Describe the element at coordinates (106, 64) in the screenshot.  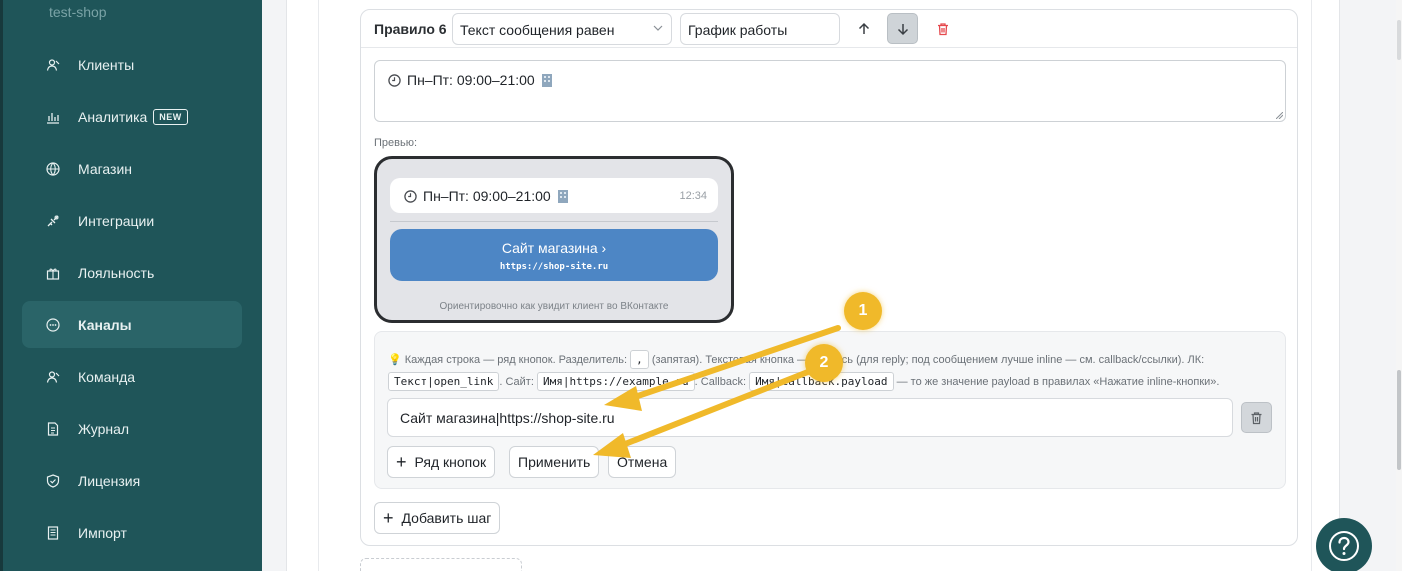
I see `sidebar-item-label: Клиенты` at that location.